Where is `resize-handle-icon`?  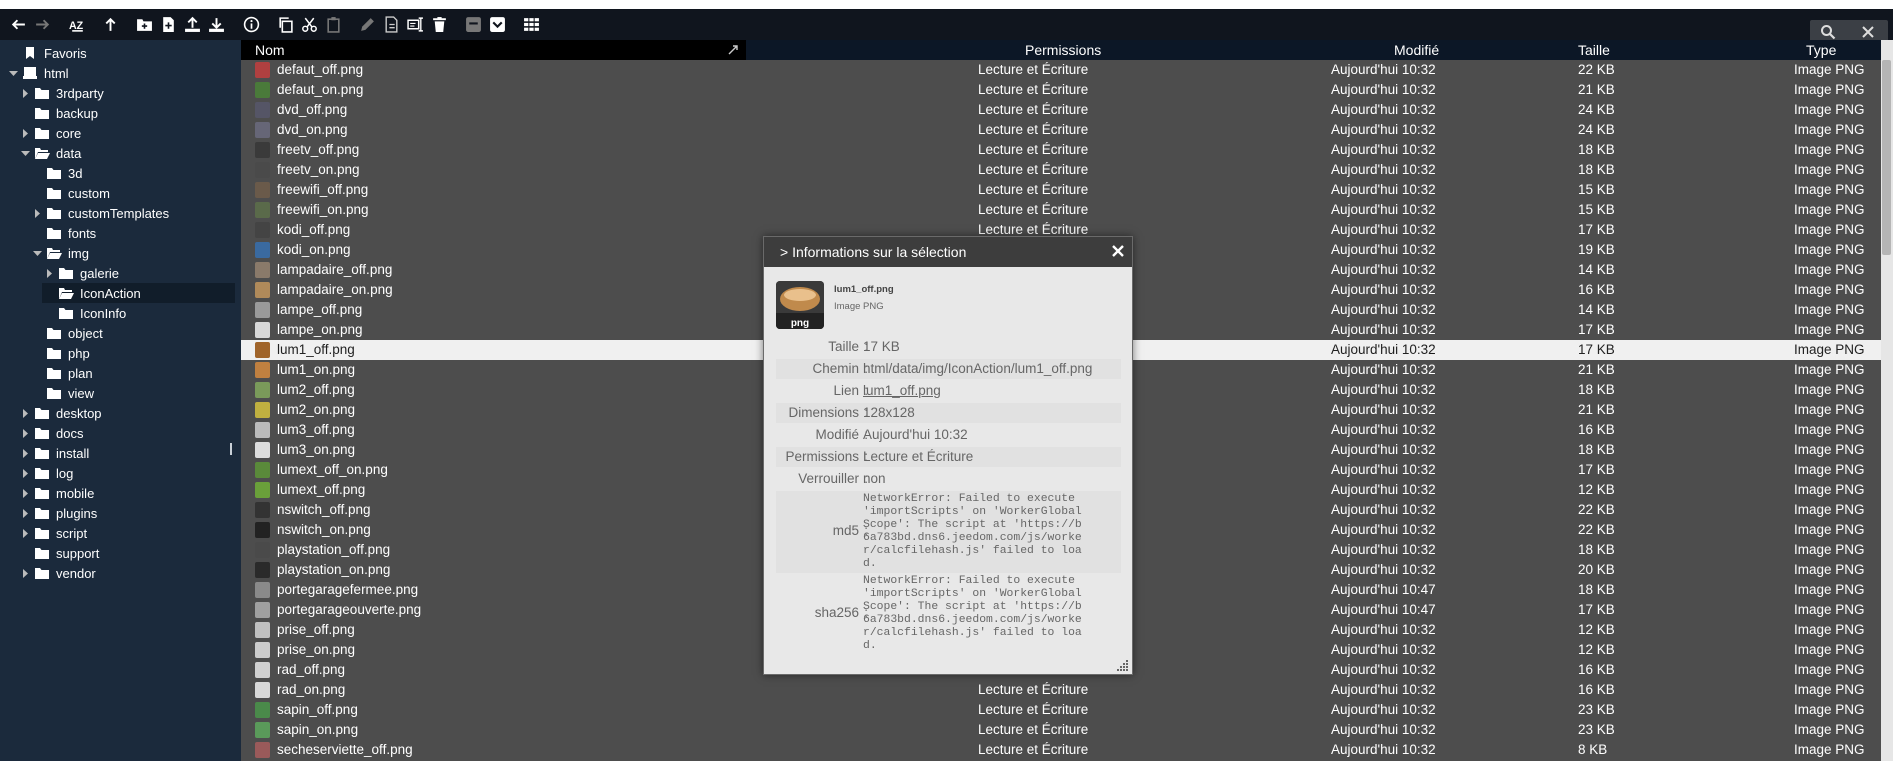 resize-handle-icon is located at coordinates (1123, 665).